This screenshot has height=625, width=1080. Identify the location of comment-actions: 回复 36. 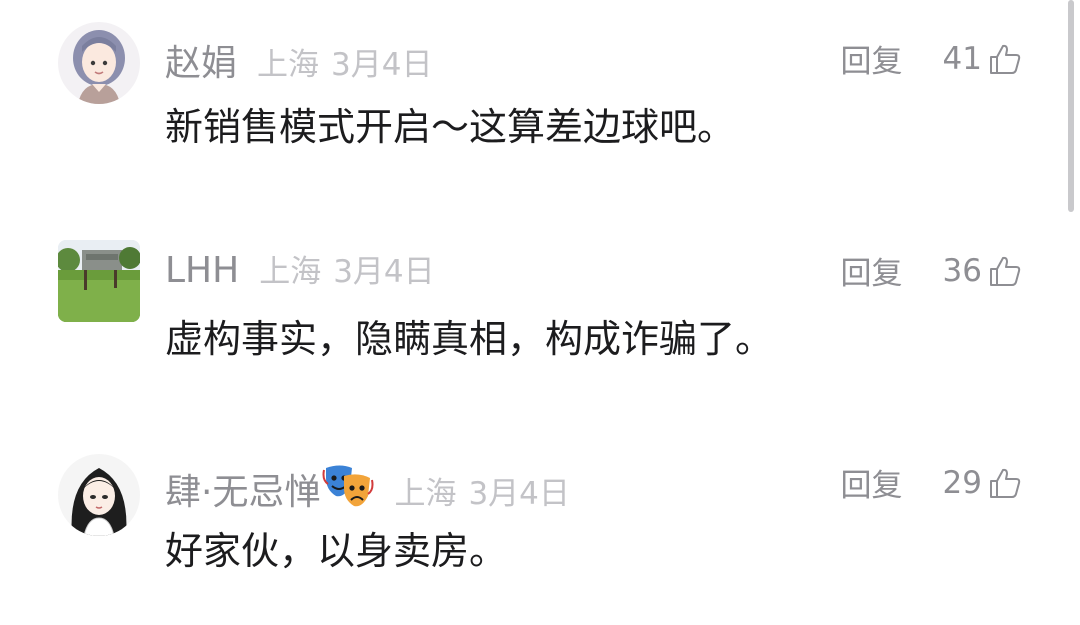
(931, 270).